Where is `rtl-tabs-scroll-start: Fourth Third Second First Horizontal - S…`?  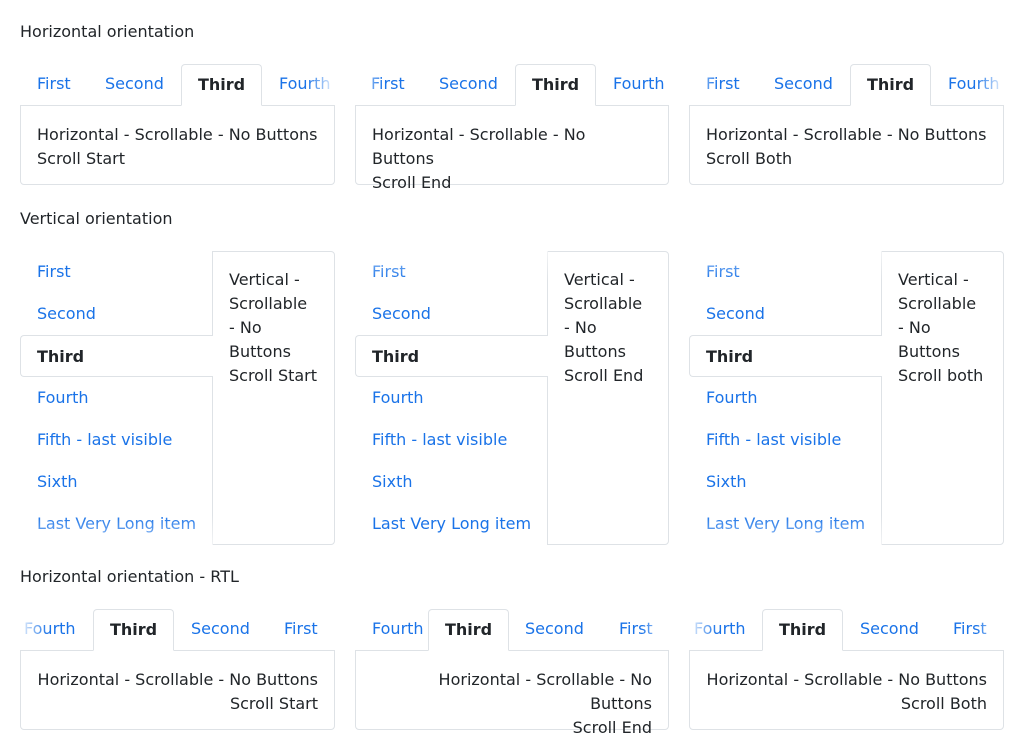
rtl-tabs-scroll-start: Fourth Third Second First Horizontal - S… is located at coordinates (177, 669).